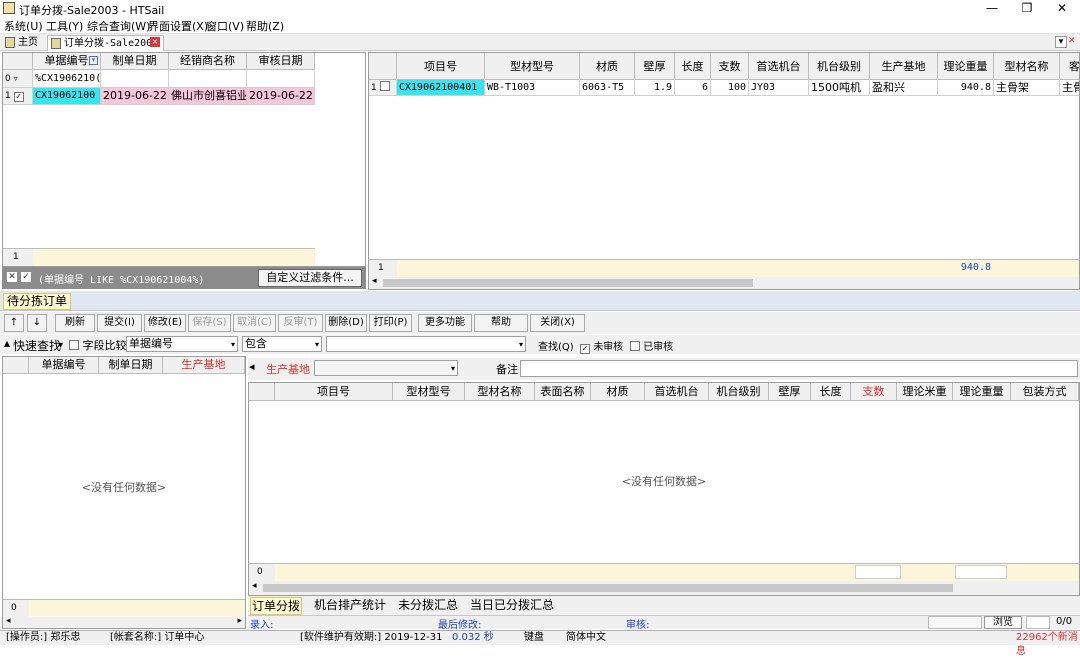  I want to click on search-value-input: ▾, so click(426, 344).